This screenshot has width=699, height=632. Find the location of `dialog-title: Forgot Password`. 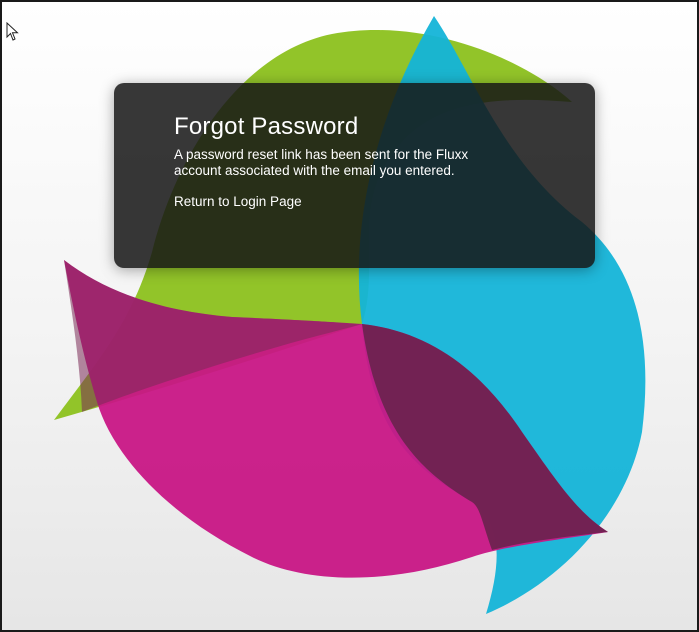

dialog-title: Forgot Password is located at coordinates (266, 126).